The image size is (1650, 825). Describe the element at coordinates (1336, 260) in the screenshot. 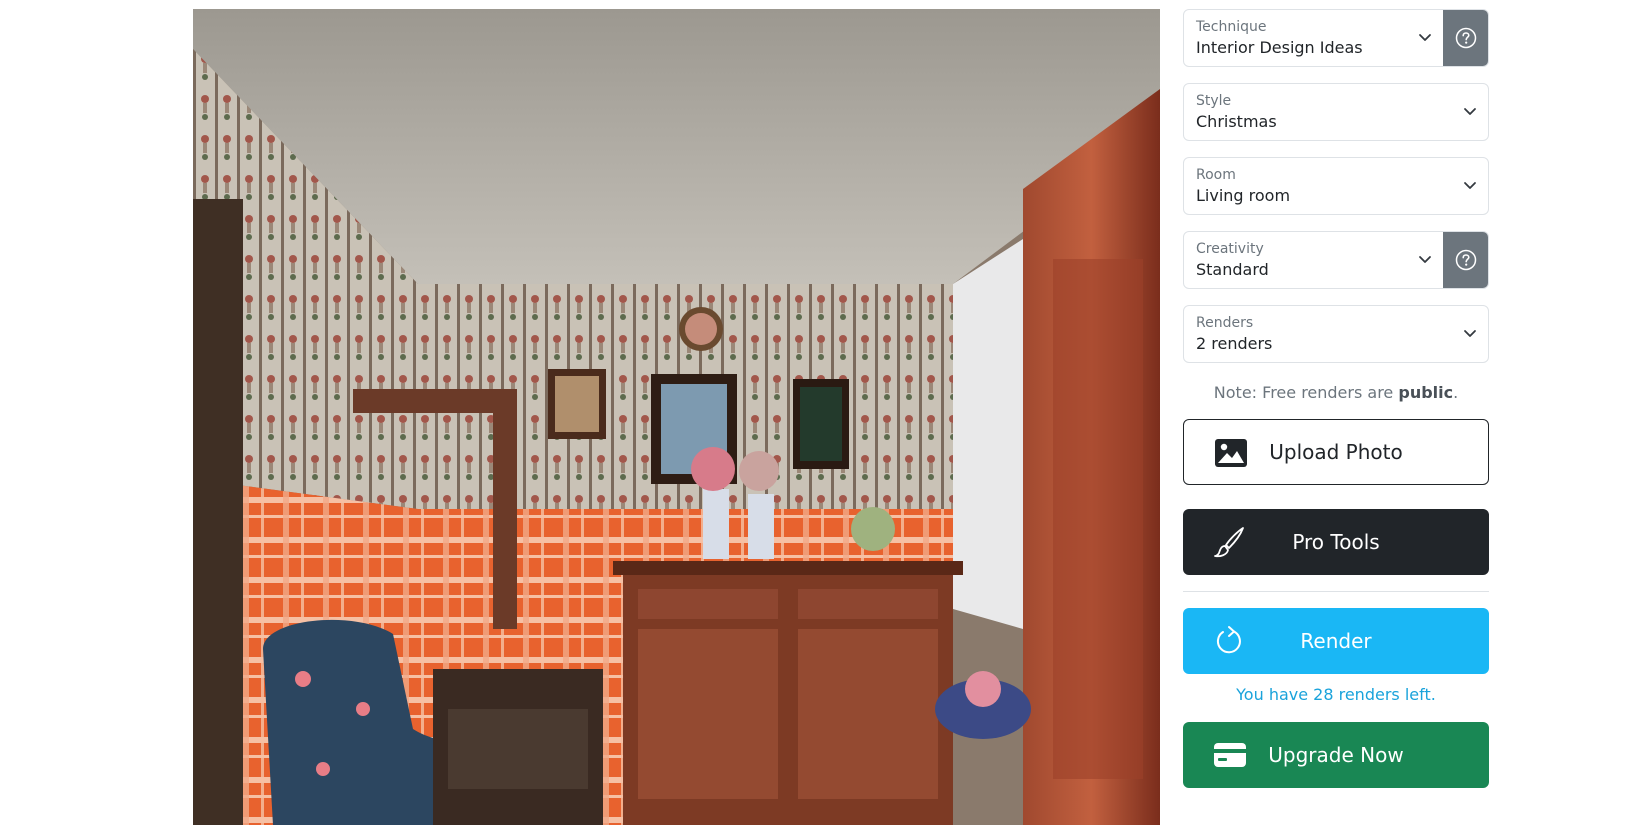

I see `creativity-select: Creativity Standard` at that location.